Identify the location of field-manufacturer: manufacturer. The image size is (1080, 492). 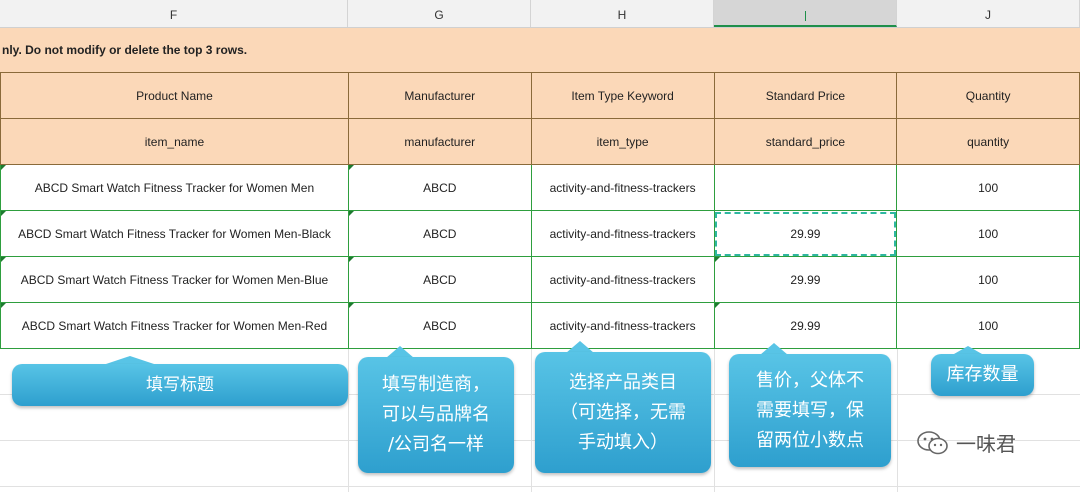
(439, 141).